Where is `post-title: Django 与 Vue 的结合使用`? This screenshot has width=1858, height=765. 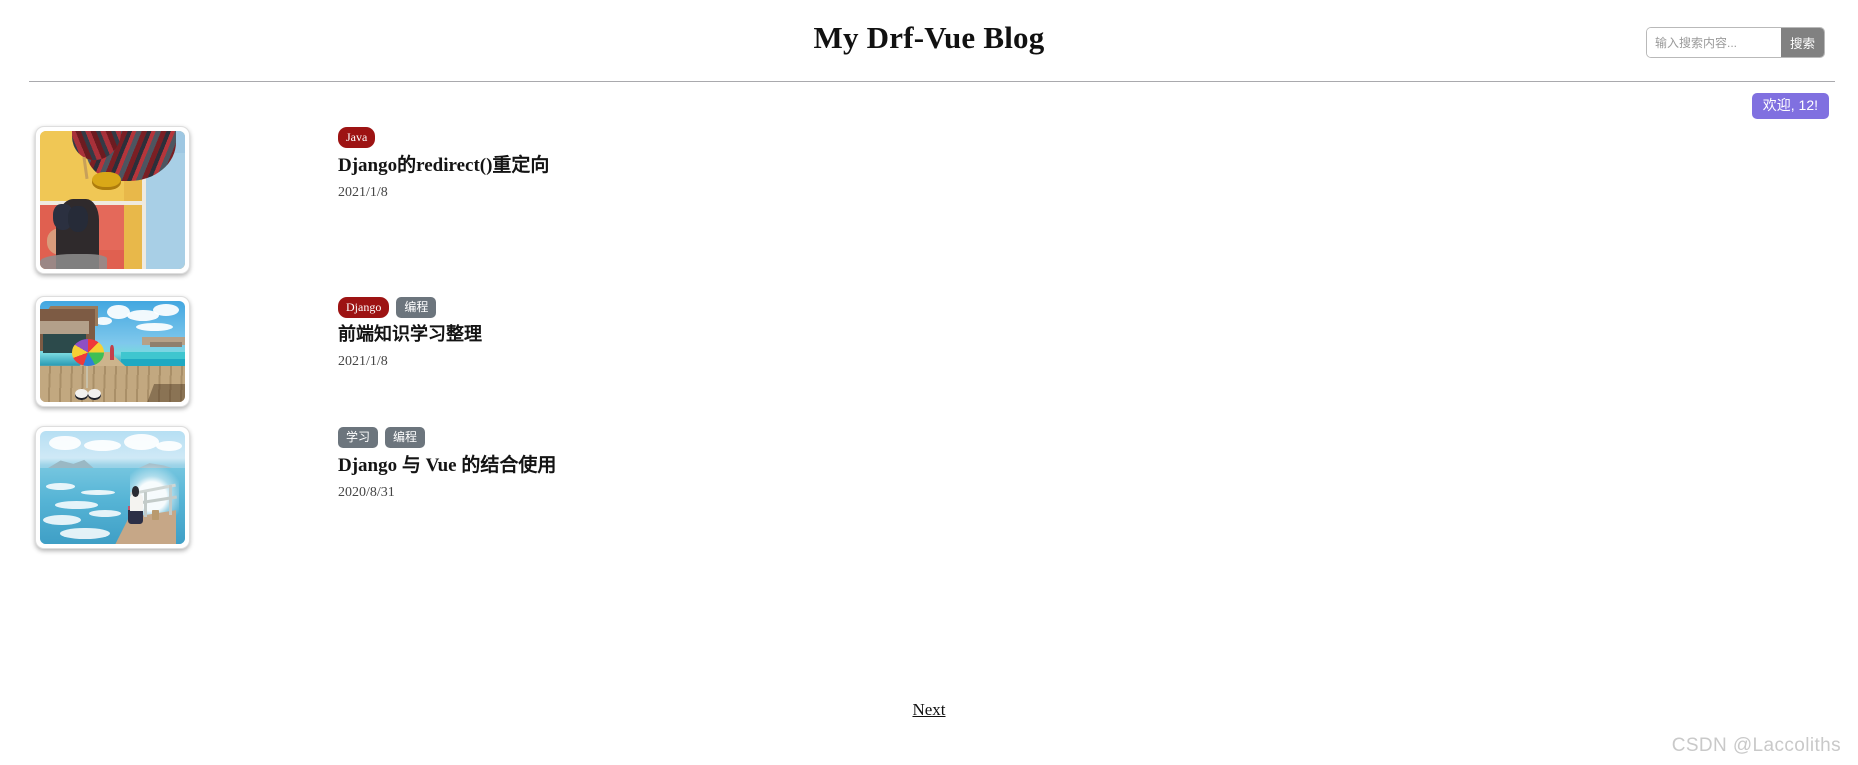
post-title: Django 与 Vue 的结合使用 is located at coordinates (447, 466).